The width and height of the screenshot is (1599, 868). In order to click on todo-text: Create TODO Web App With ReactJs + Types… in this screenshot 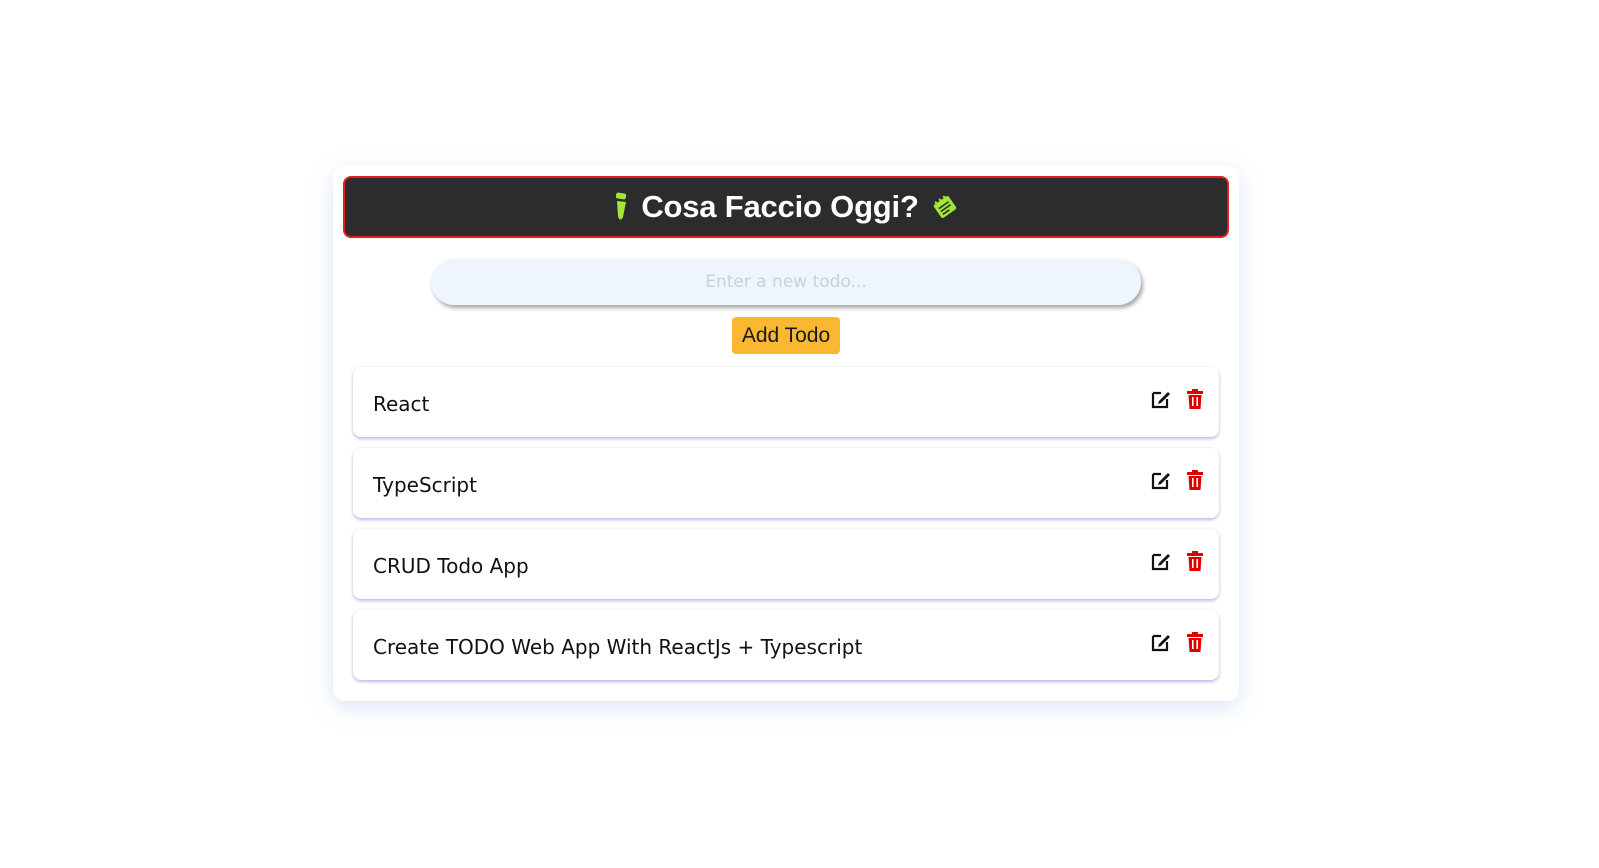, I will do `click(618, 647)`.